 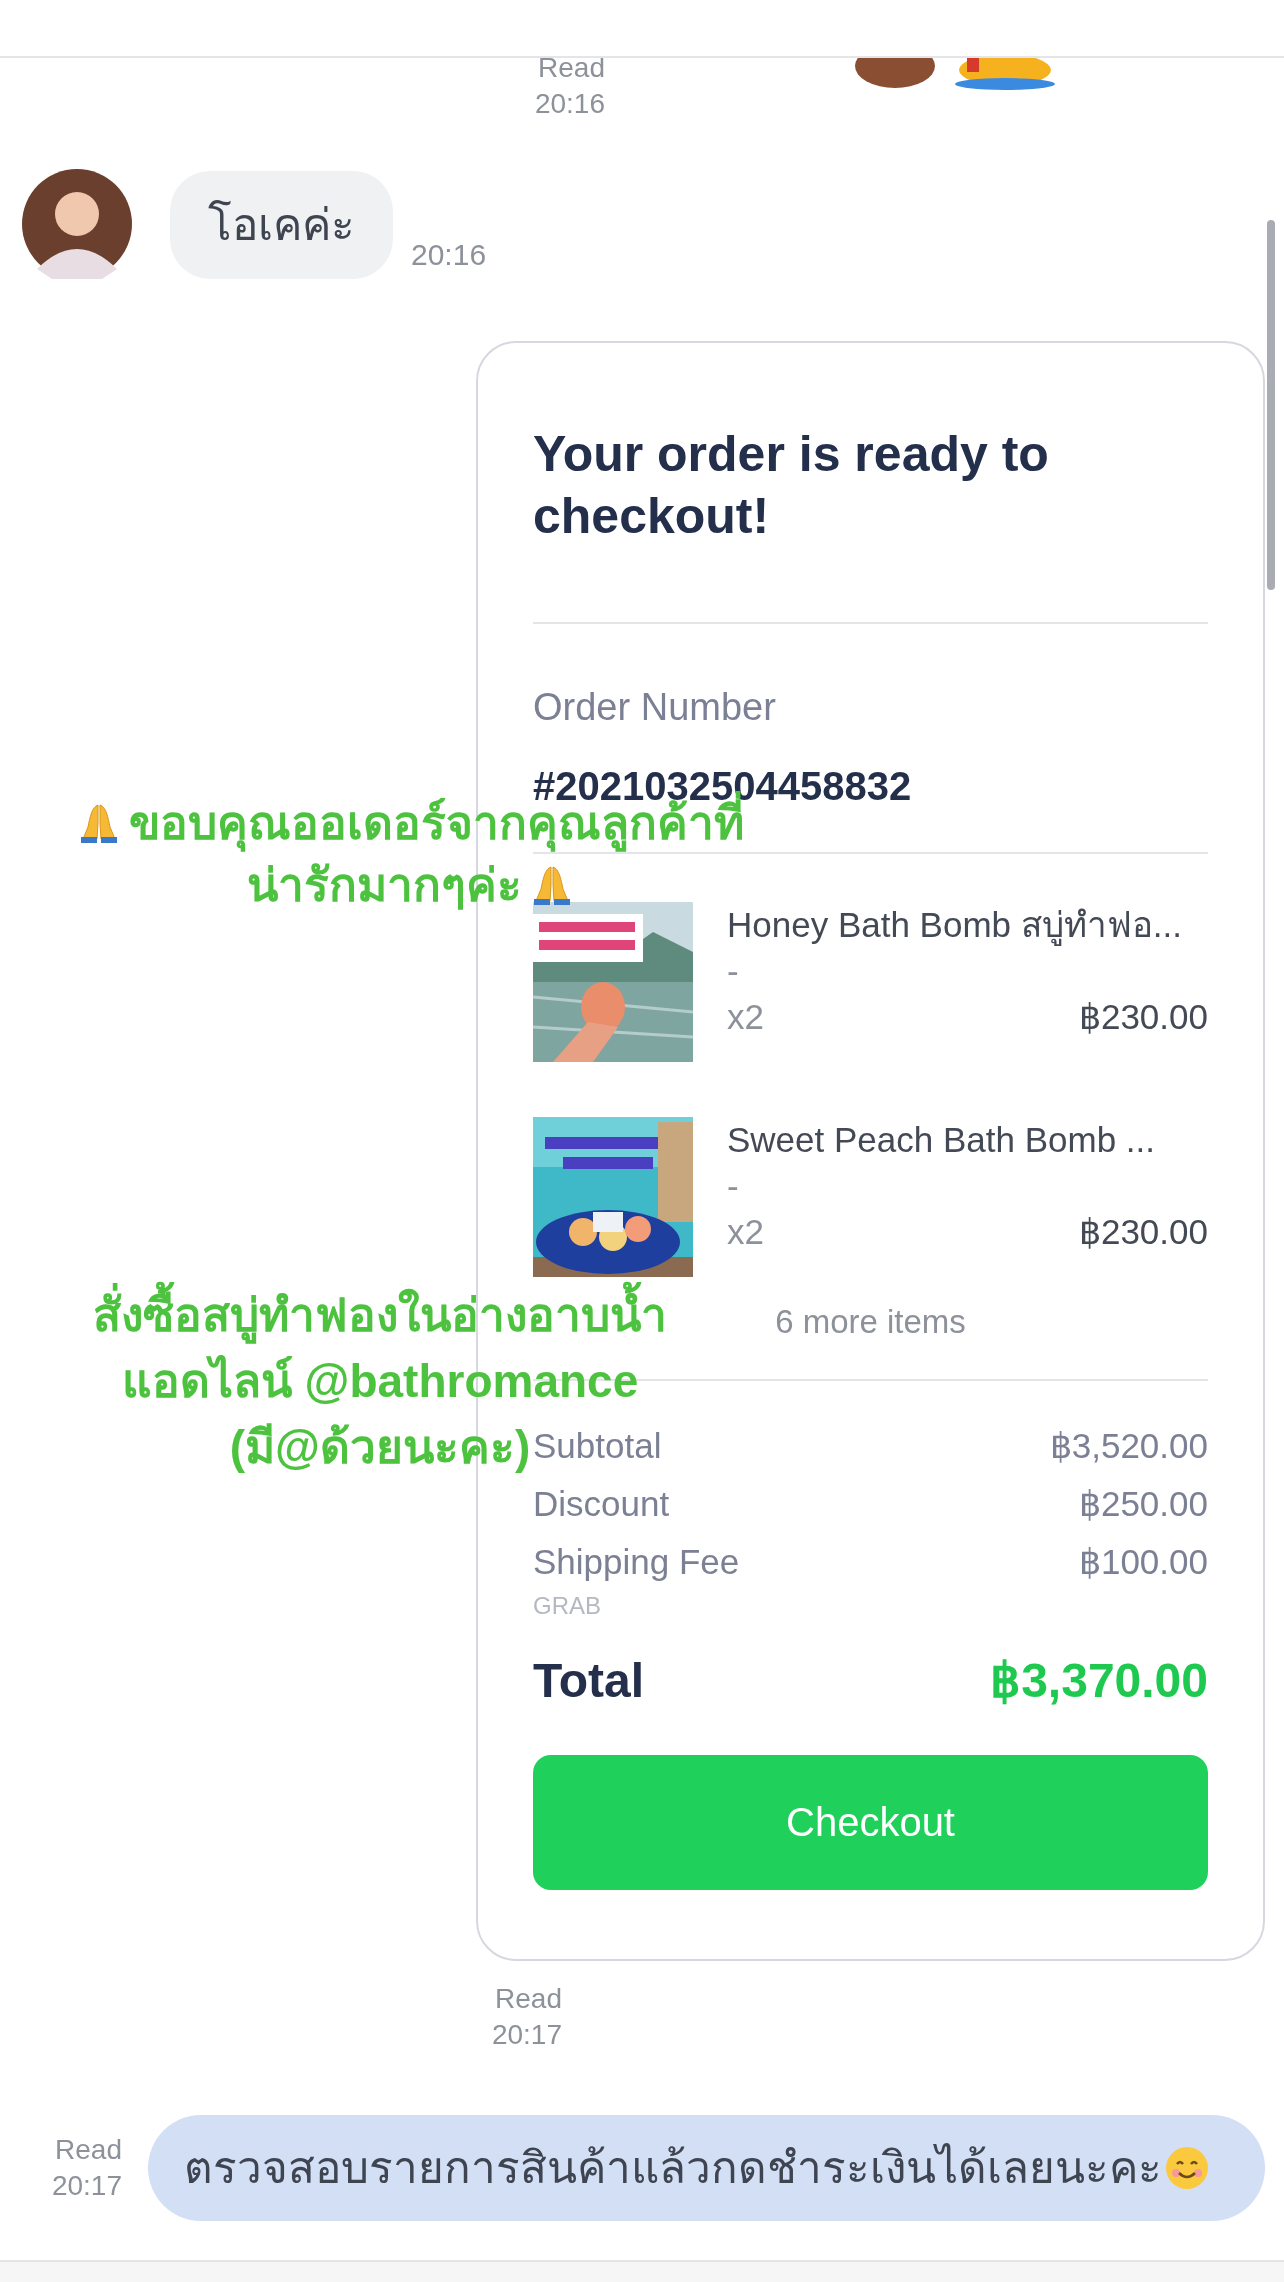 I want to click on total-label: Total, so click(x=589, y=1680).